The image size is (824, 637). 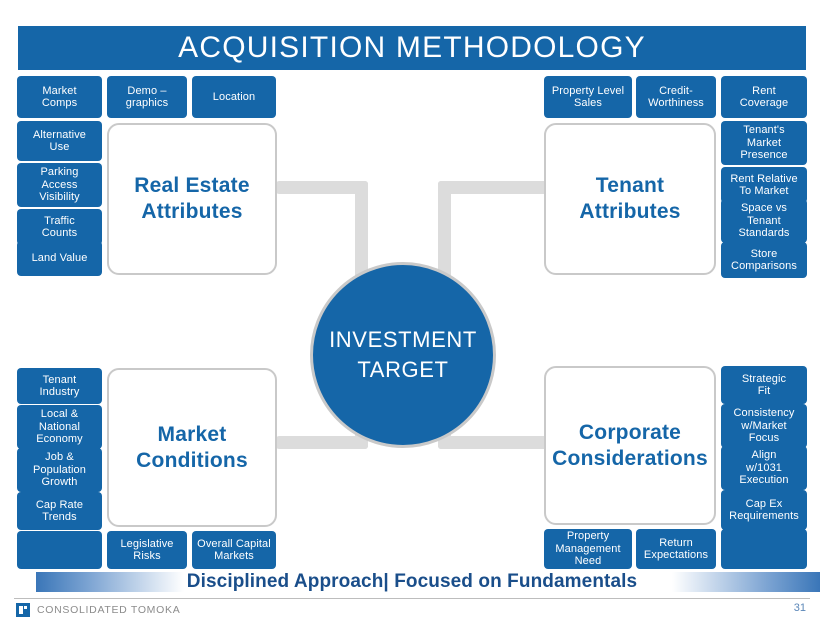 I want to click on chip-line-3: Focus, so click(x=764, y=438).